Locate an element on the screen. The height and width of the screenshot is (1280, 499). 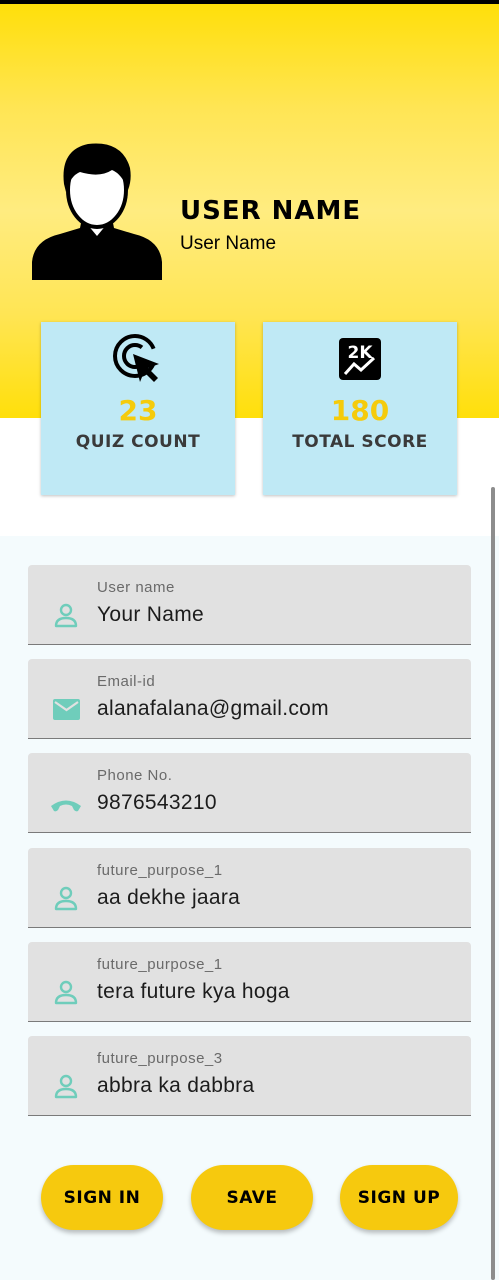
quiz-count-value: 23 is located at coordinates (138, 410).